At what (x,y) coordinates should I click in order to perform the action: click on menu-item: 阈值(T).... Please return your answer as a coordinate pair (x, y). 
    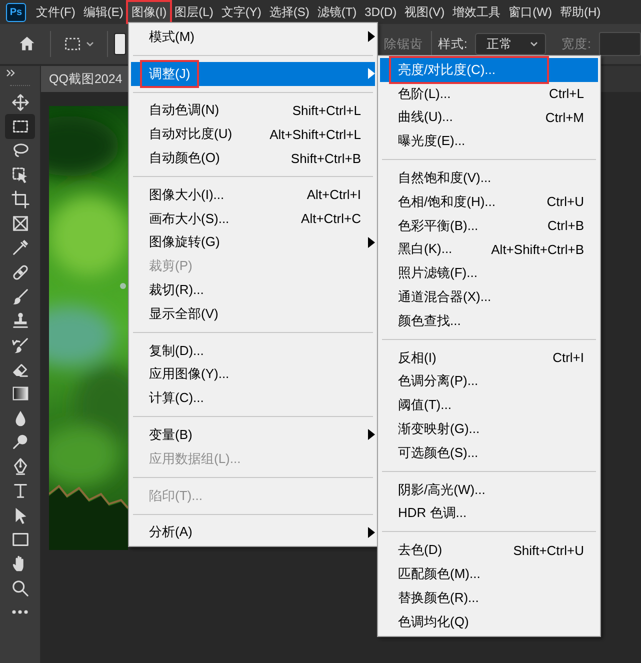
    Looking at the image, I should click on (489, 405).